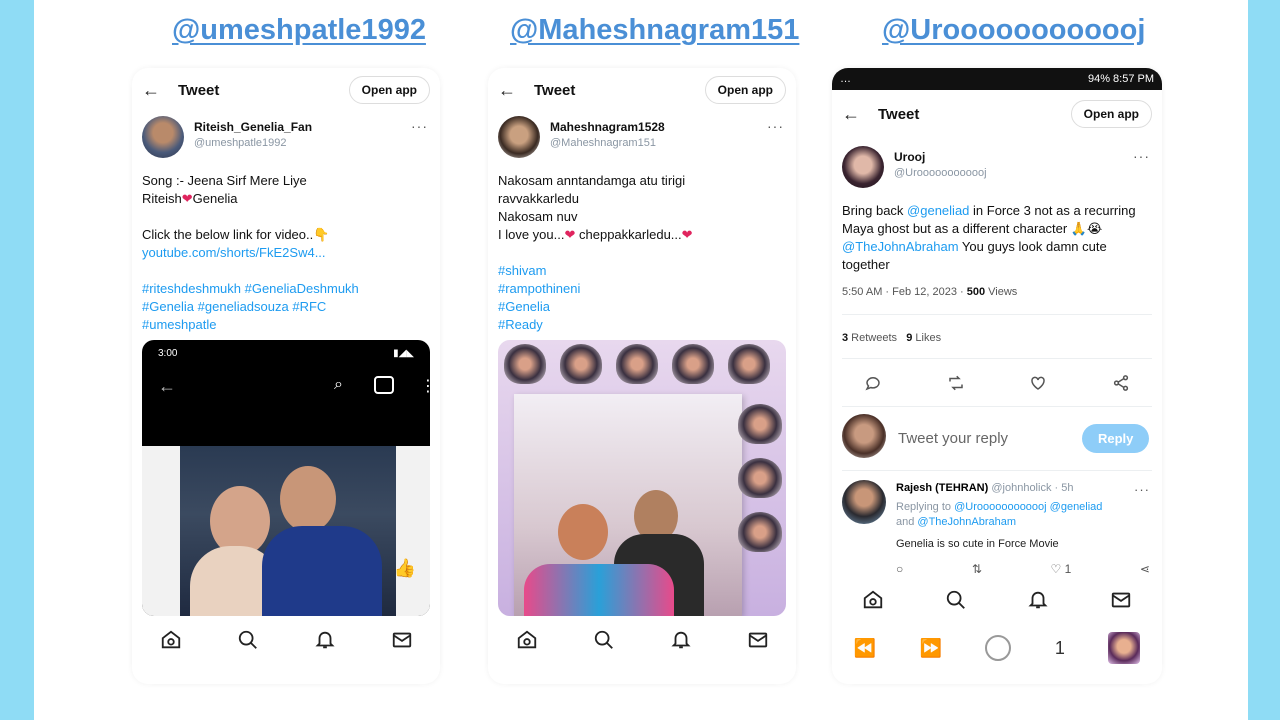 Image resolution: width=1280 pixels, height=720 pixels. Describe the element at coordinates (286, 325) in the screenshot. I see `hashtag-line: #umeshpatle` at that location.